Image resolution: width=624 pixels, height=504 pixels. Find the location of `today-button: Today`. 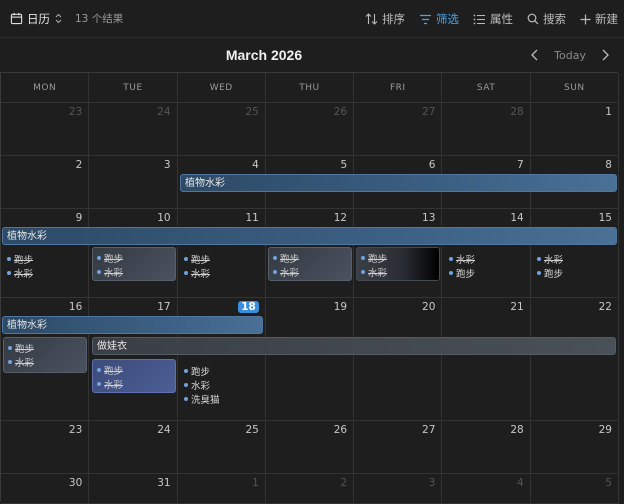

today-button: Today is located at coordinates (570, 55).